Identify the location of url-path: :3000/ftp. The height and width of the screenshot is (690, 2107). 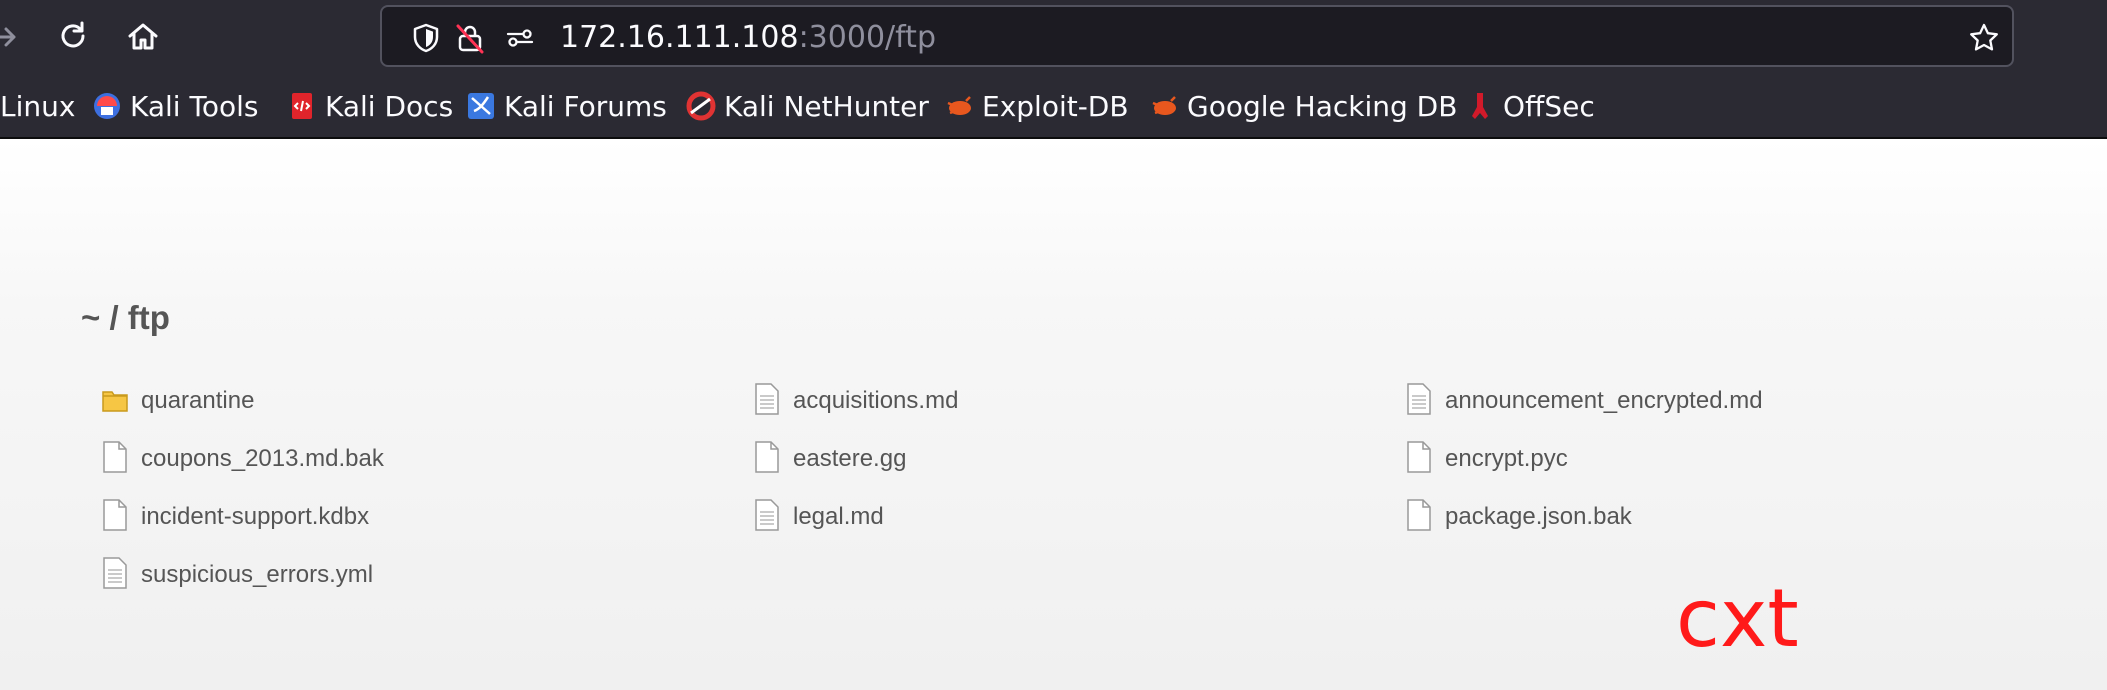
(867, 37).